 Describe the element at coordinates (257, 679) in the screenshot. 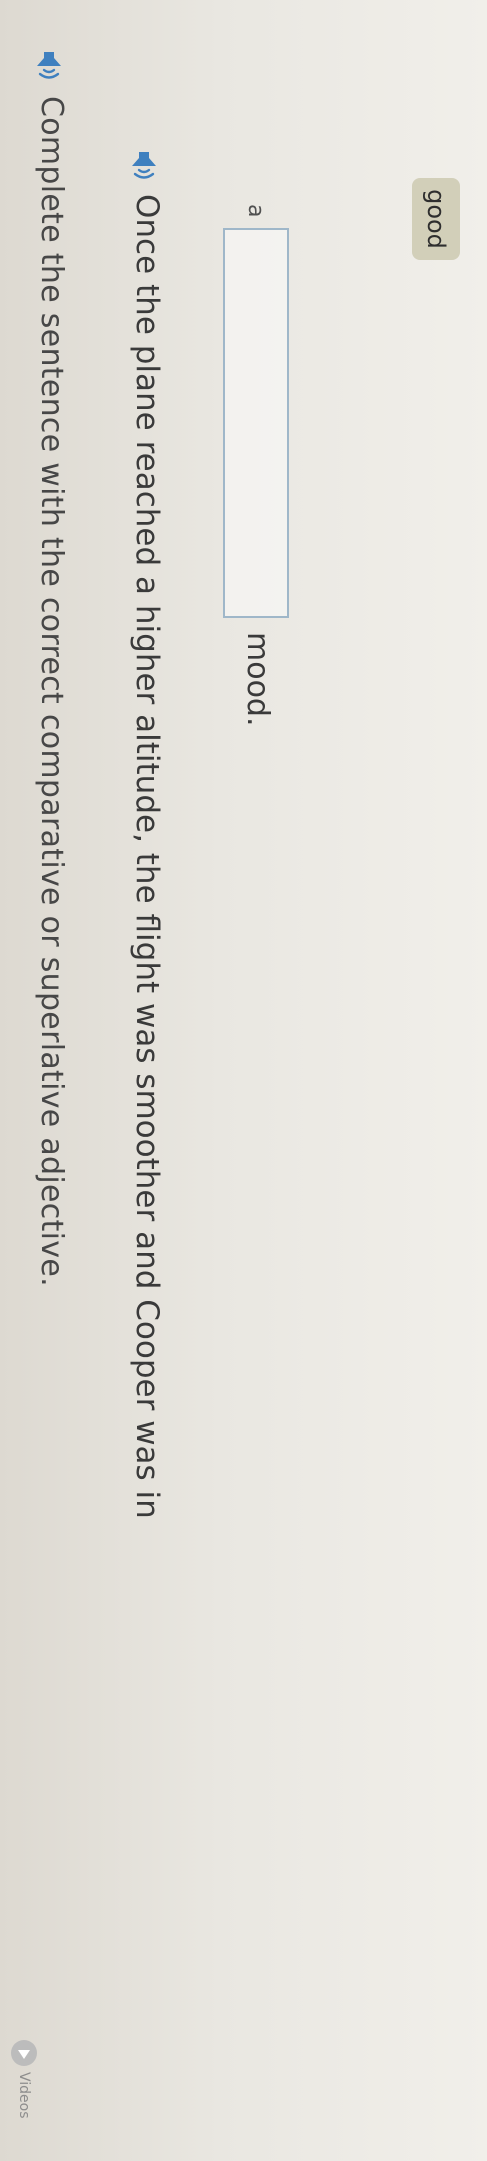

I see `blank-suffix-text: mood.` at that location.